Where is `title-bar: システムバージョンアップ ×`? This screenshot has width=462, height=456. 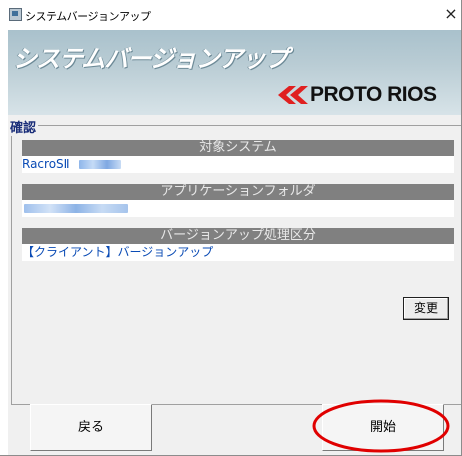
title-bar: システムバージョンアップ × is located at coordinates (230, 15).